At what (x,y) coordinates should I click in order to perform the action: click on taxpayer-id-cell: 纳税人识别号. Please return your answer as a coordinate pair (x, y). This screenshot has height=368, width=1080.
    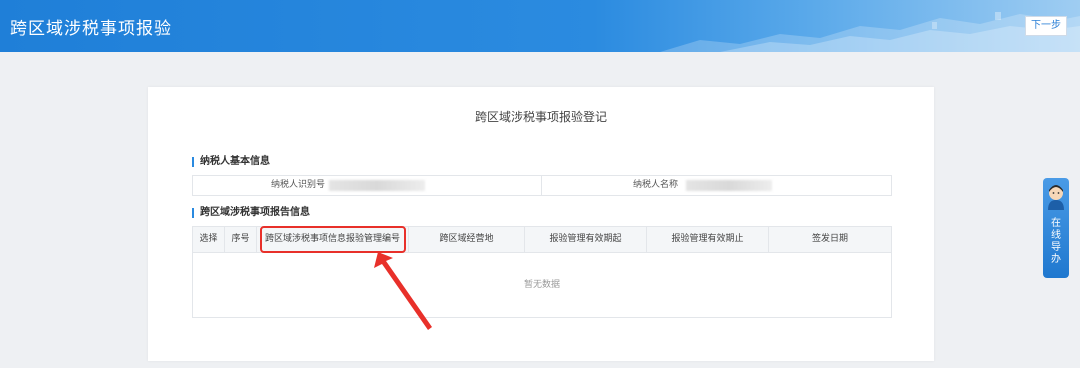
    Looking at the image, I should click on (367, 185).